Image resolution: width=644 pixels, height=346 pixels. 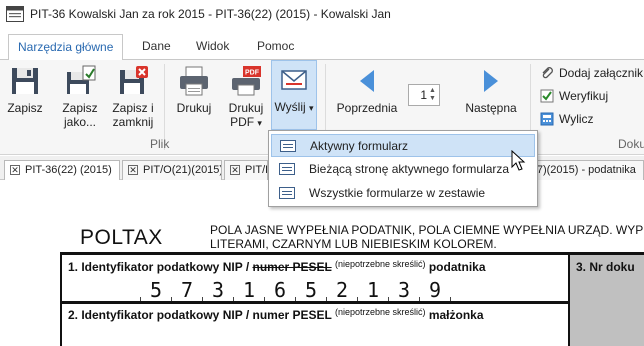 What do you see at coordinates (68, 170) in the screenshot?
I see `doc-tab-label: PIT-36(22) (2015)` at bounding box center [68, 170].